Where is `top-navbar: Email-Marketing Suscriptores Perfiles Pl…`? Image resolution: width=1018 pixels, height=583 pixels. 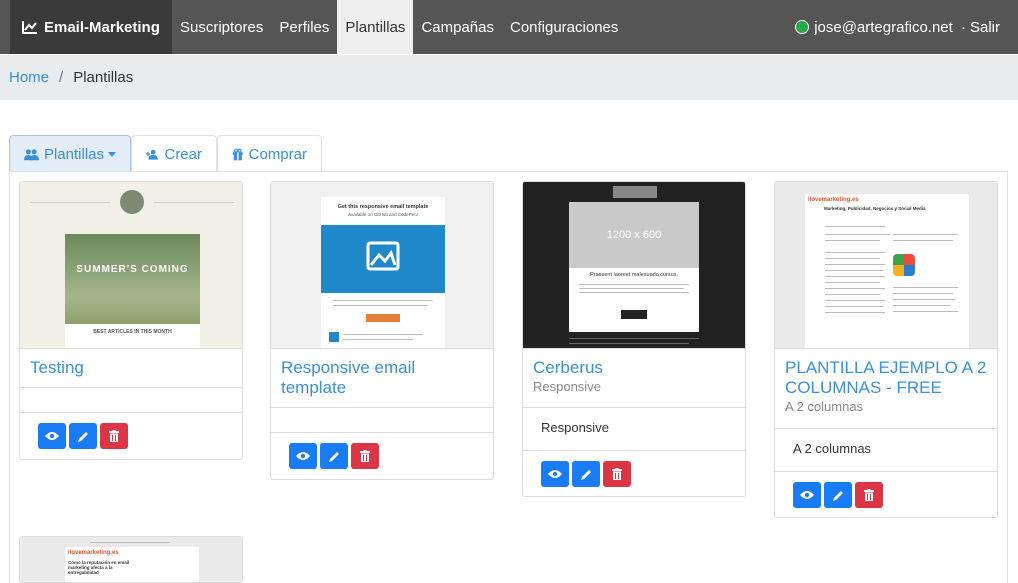 top-navbar: Email-Marketing Suscriptores Perfiles Pl… is located at coordinates (509, 27).